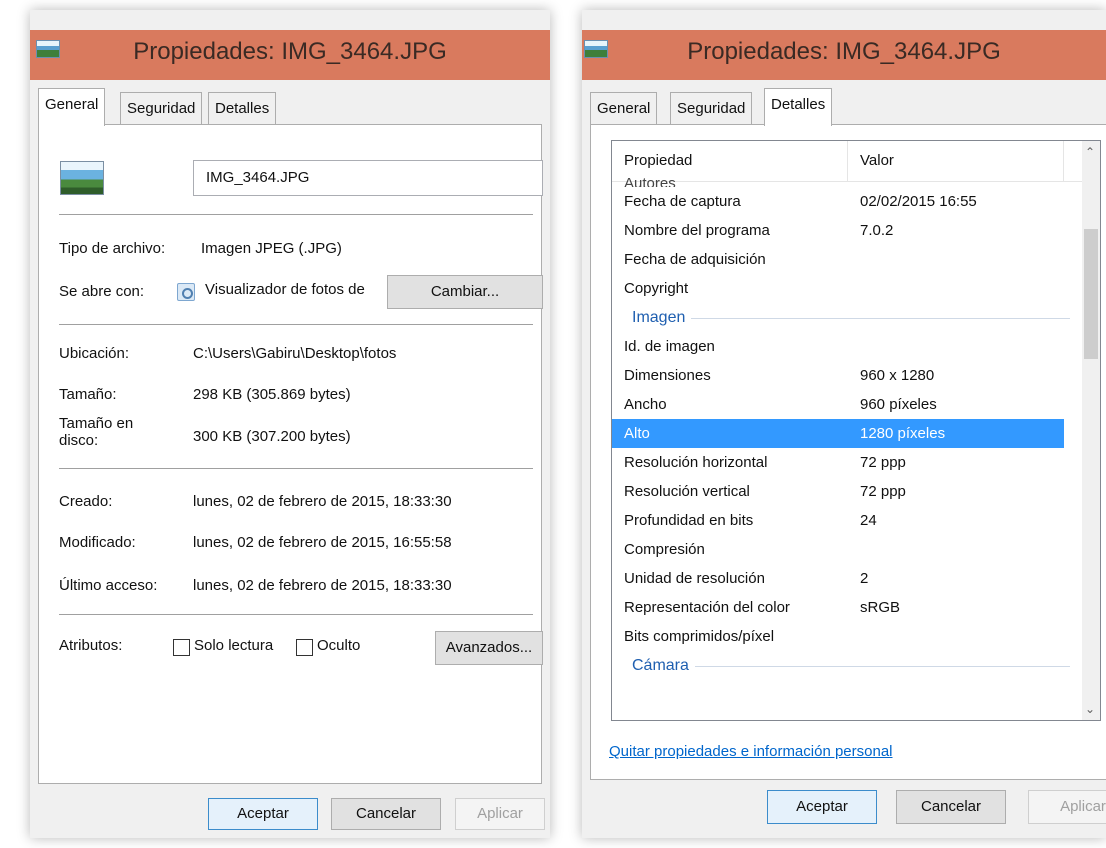 This screenshot has width=1106, height=848. Describe the element at coordinates (838, 549) in the screenshot. I see `list-row: Compresión` at that location.